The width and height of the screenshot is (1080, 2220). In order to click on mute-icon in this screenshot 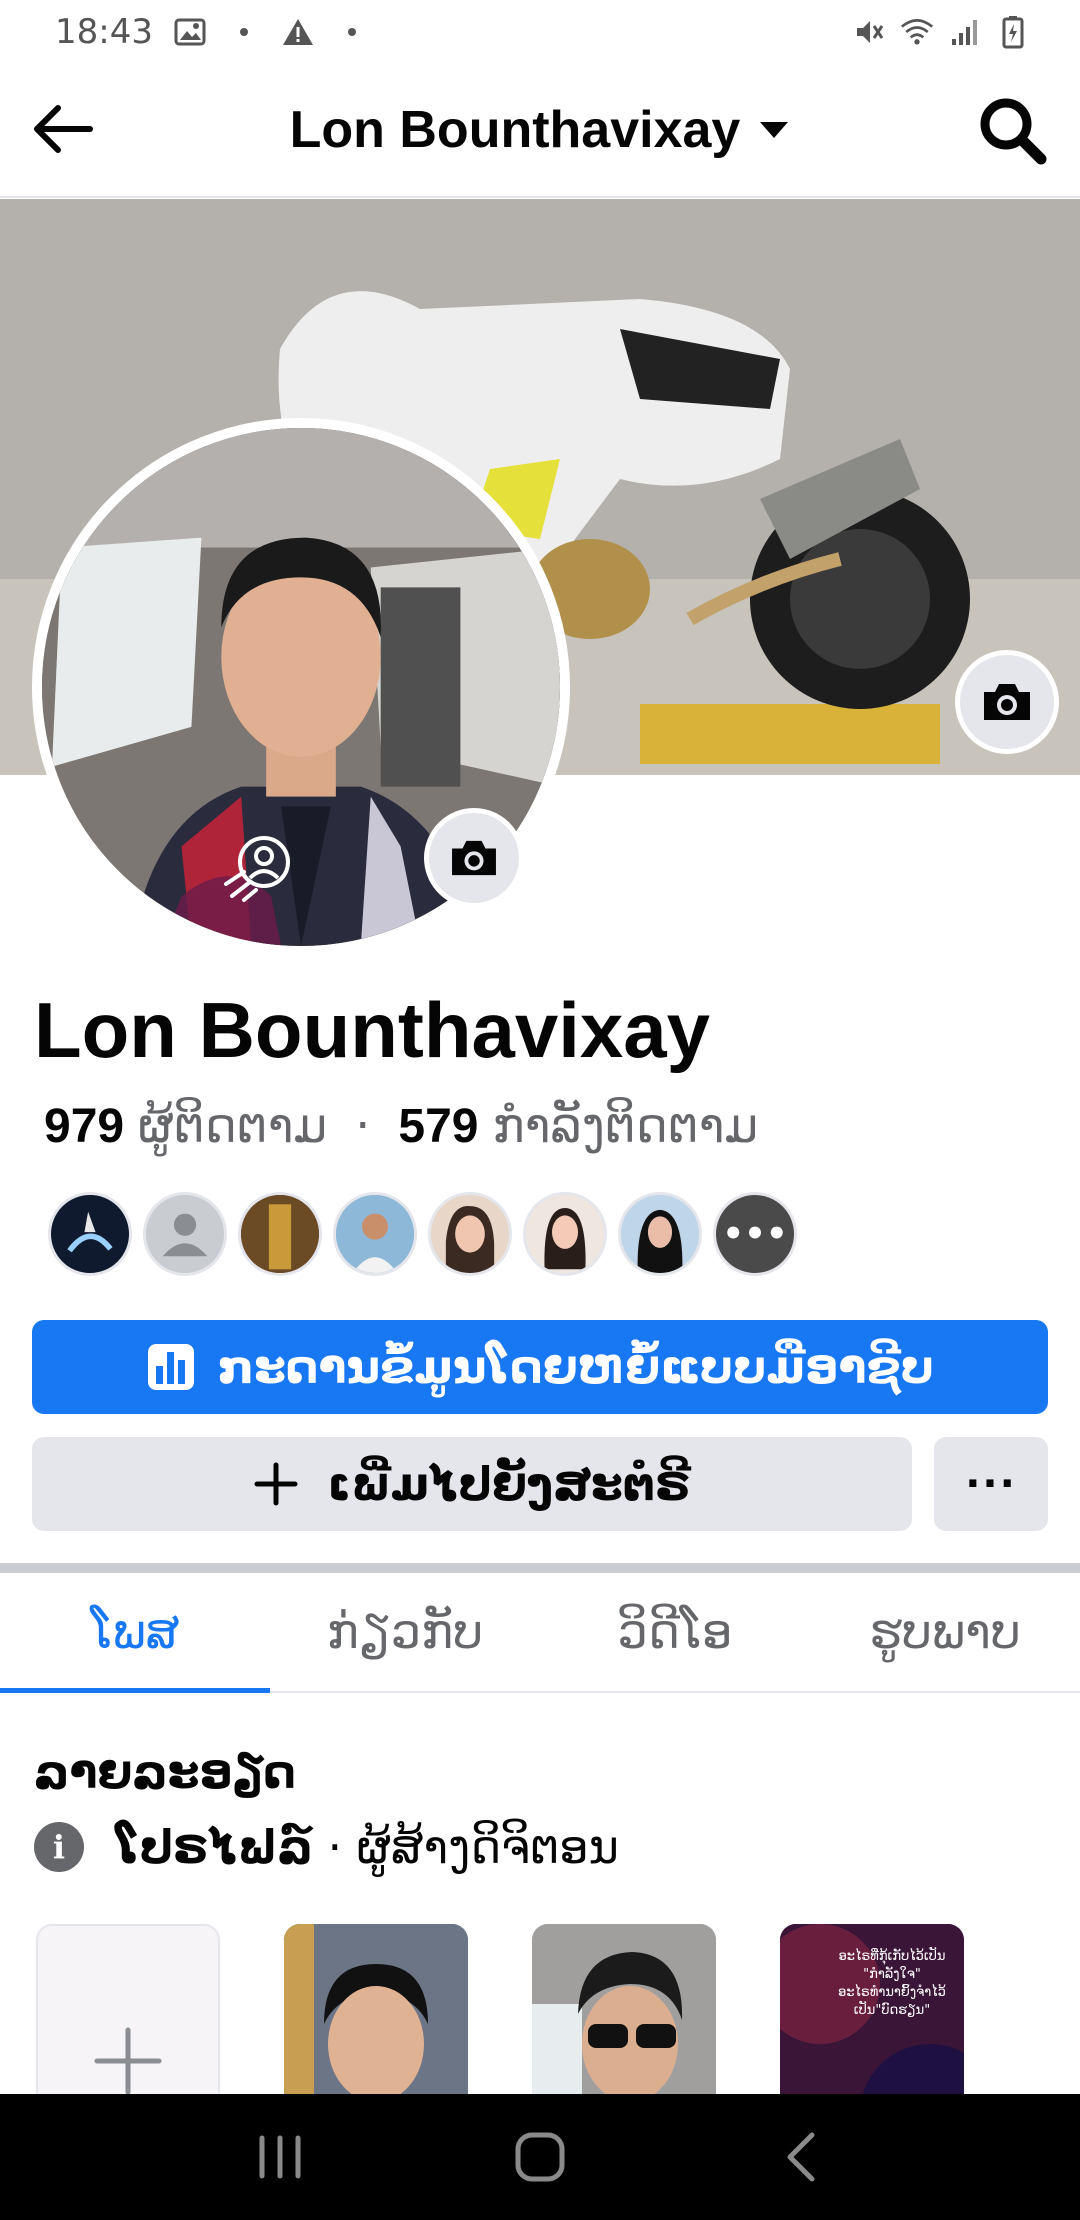, I will do `click(869, 32)`.